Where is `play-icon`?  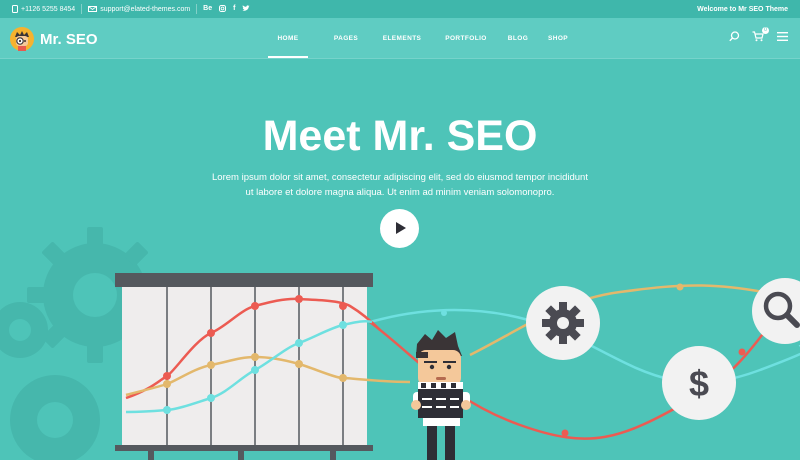
play-icon is located at coordinates (401, 228).